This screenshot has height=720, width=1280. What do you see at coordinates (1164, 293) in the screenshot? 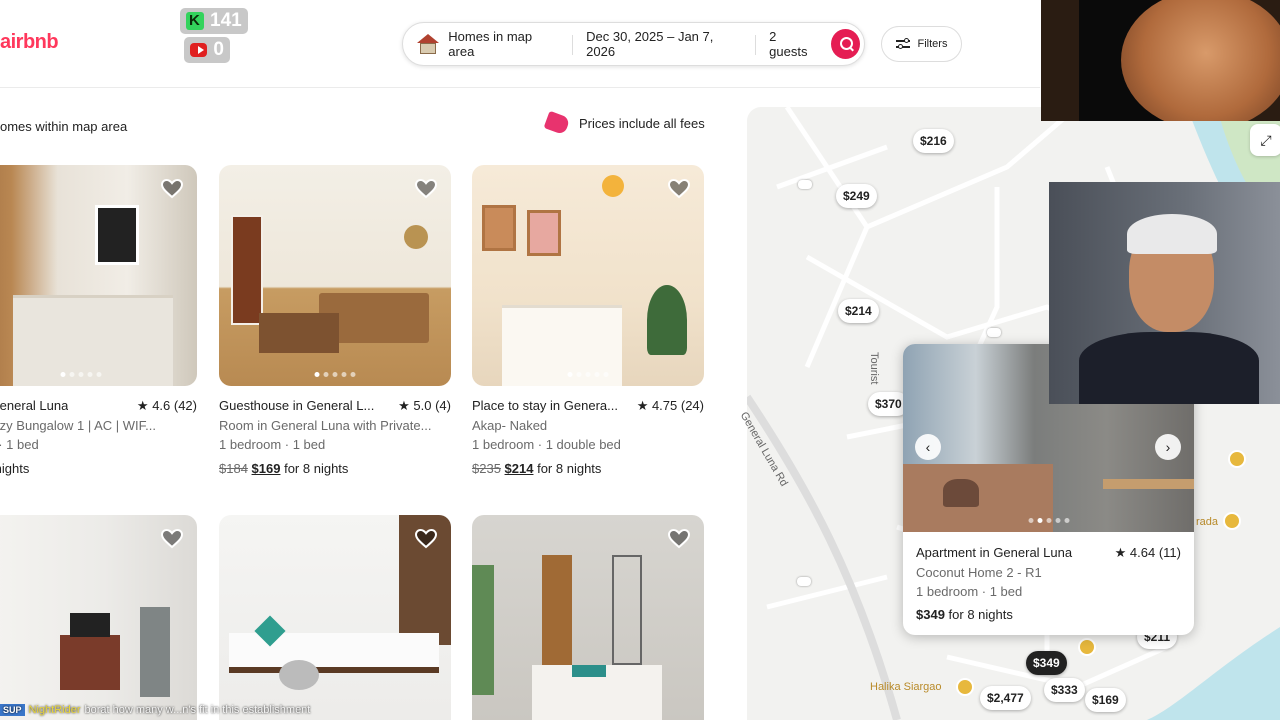
I see `webcam-overlay-side` at bounding box center [1164, 293].